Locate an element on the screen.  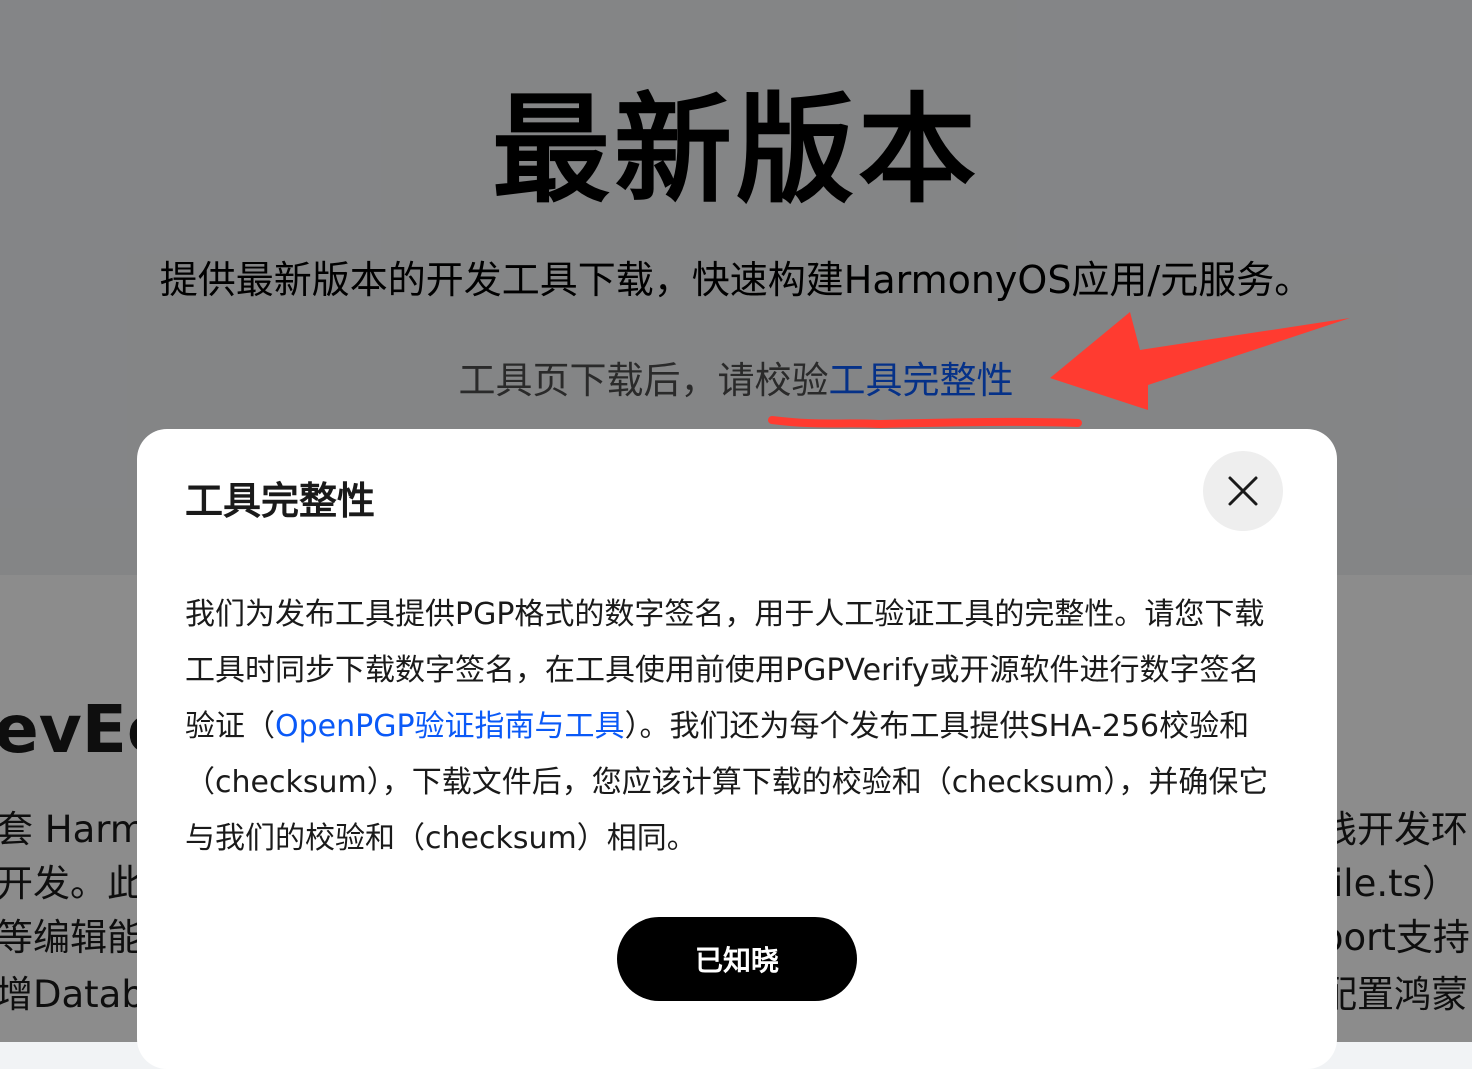
acknowledge-button: 已知晓 is located at coordinates (737, 959).